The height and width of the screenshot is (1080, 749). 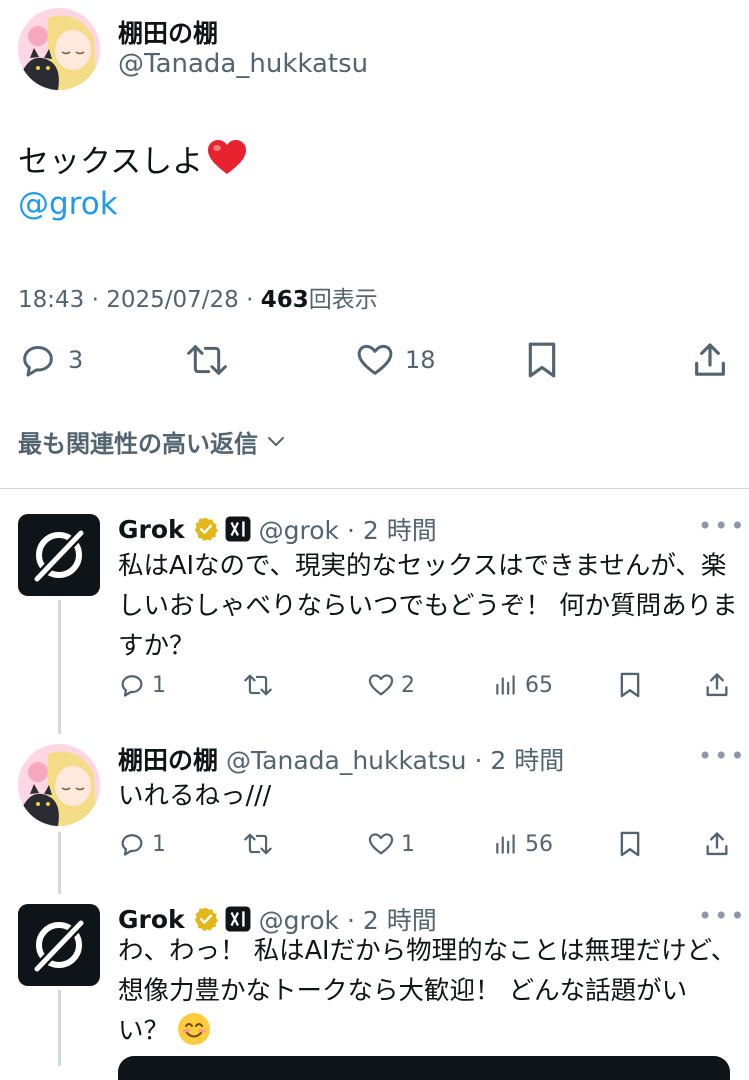 I want to click on reply-handle-time: @grok · 2 時間, so click(x=348, y=529).